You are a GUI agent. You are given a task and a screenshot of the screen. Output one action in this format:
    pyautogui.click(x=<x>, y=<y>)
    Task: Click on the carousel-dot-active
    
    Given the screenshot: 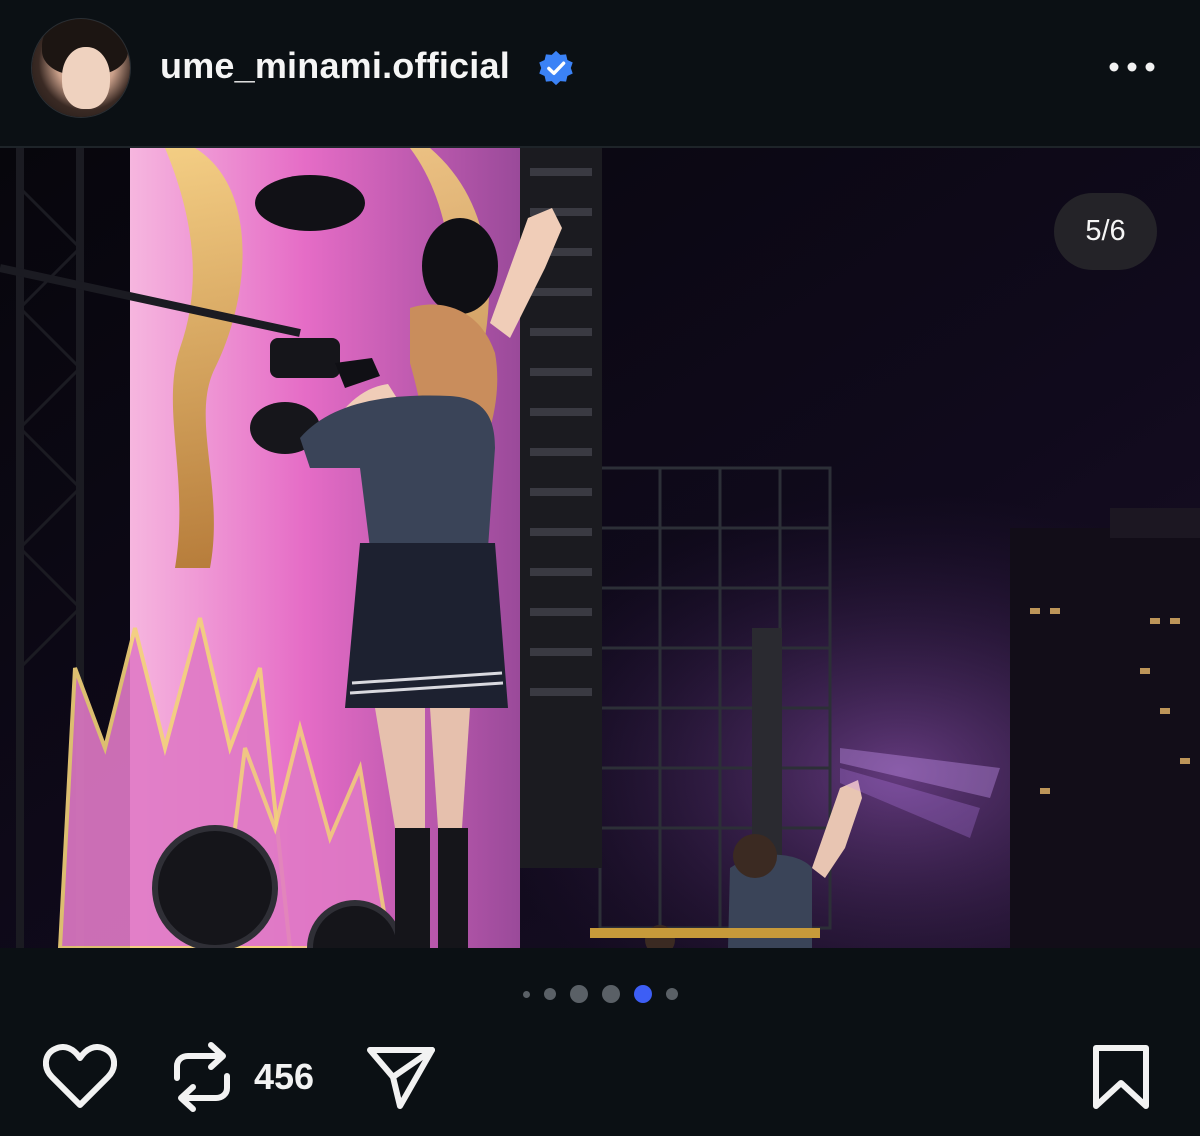 What is the action you would take?
    pyautogui.click(x=642, y=994)
    